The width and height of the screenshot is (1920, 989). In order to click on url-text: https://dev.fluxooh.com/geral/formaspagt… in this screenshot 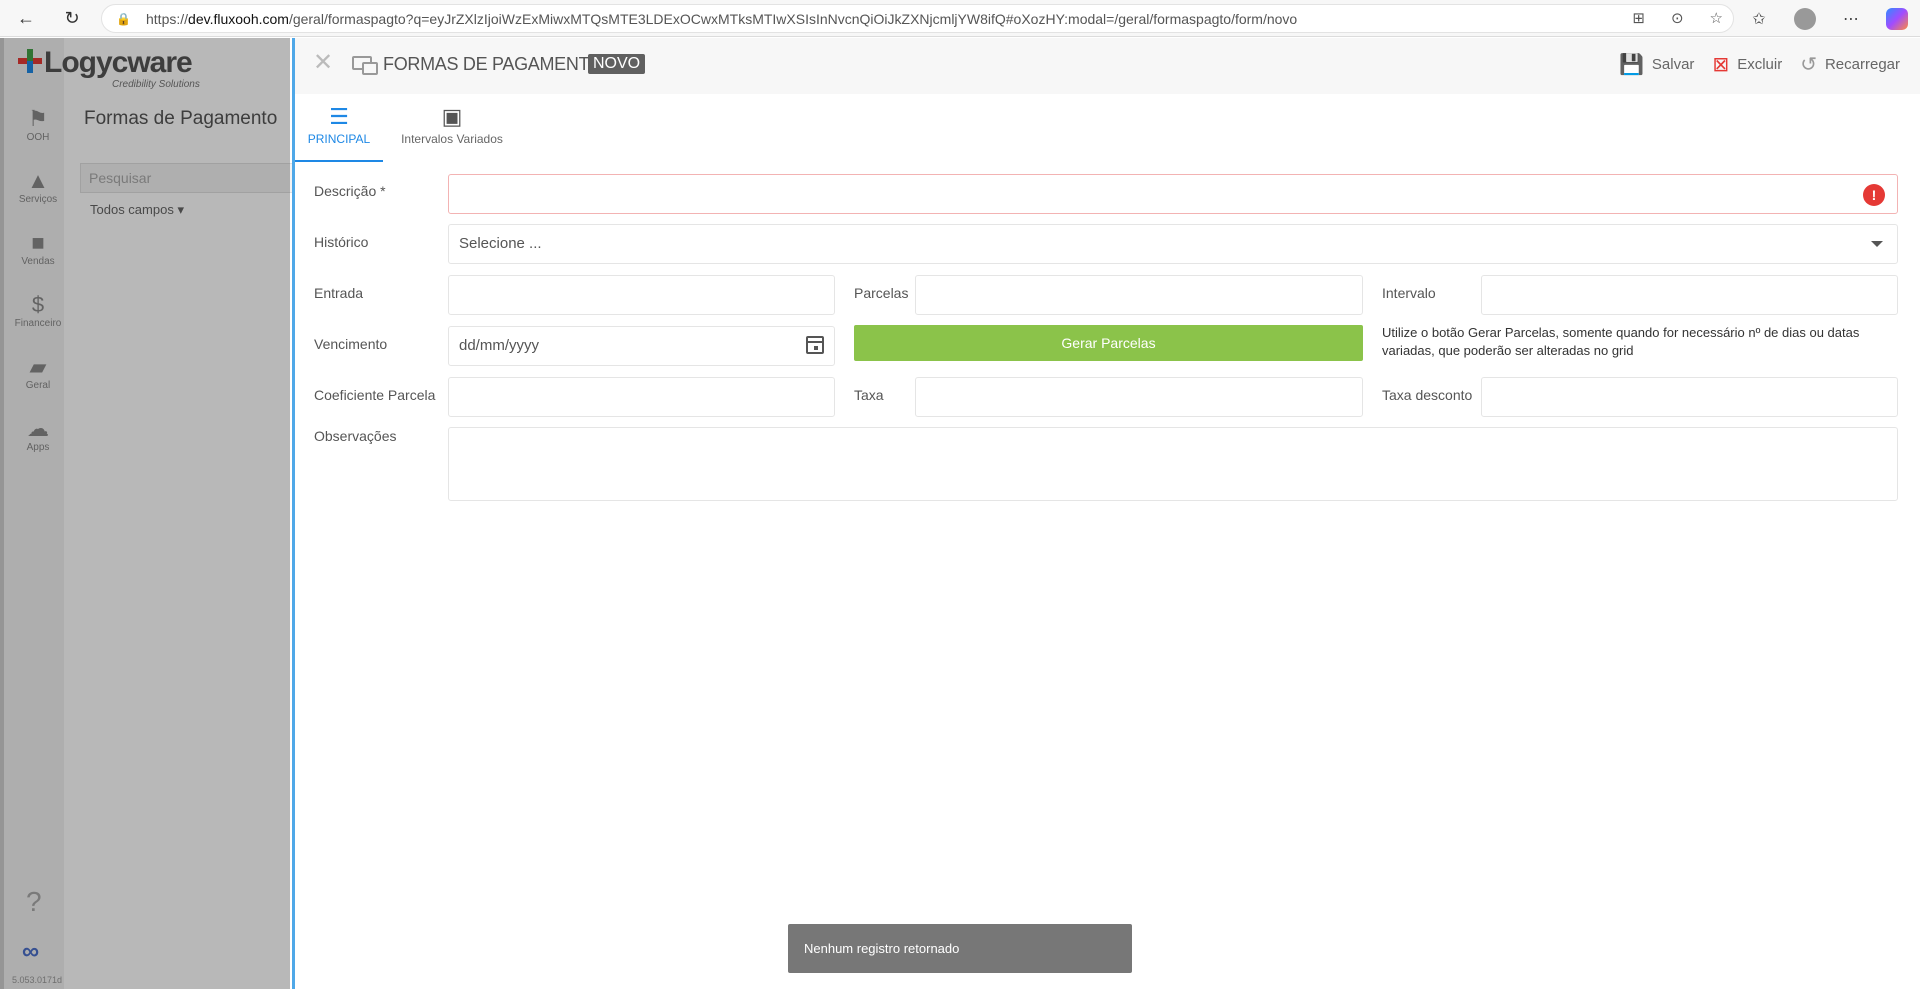, I will do `click(722, 18)`.